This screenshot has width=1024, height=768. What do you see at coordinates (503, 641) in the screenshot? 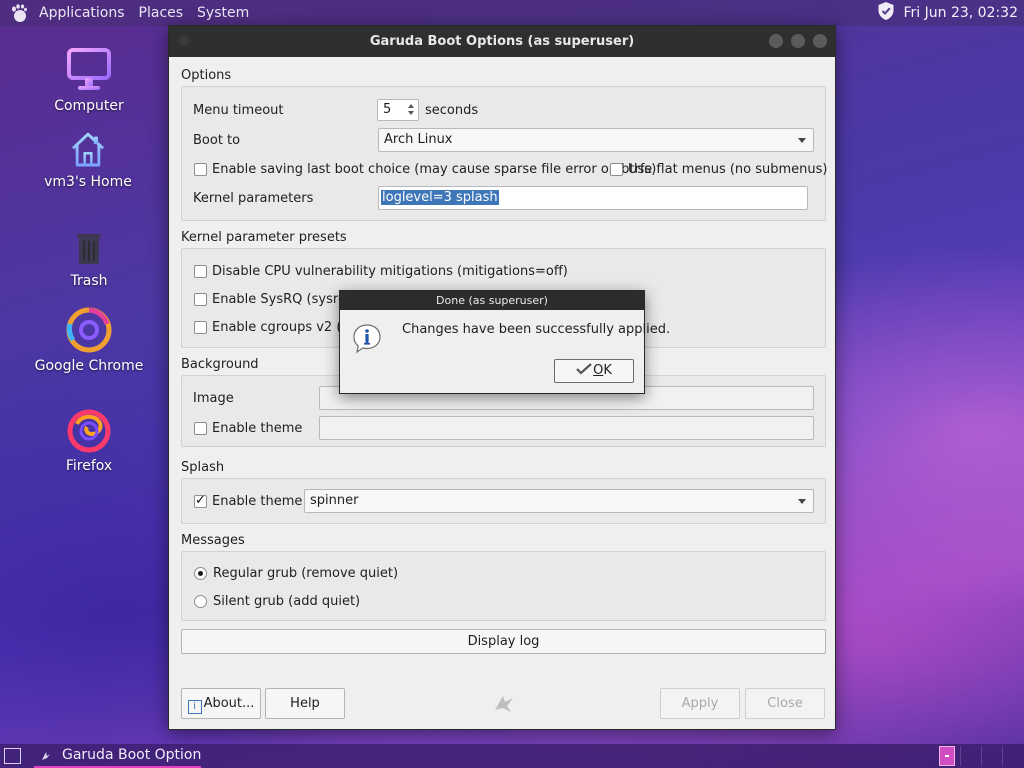
I see `display-log-button: Display log` at bounding box center [503, 641].